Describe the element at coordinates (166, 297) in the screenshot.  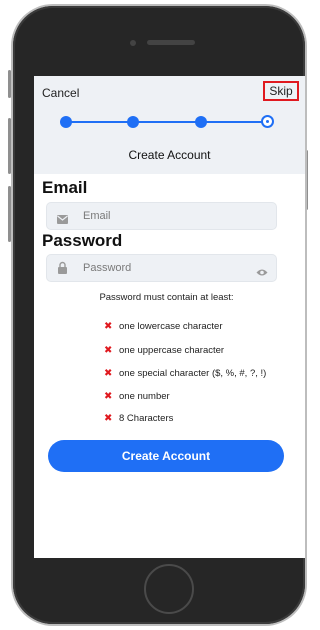
I see `password-requirements-heading: Password must contain at least:` at that location.